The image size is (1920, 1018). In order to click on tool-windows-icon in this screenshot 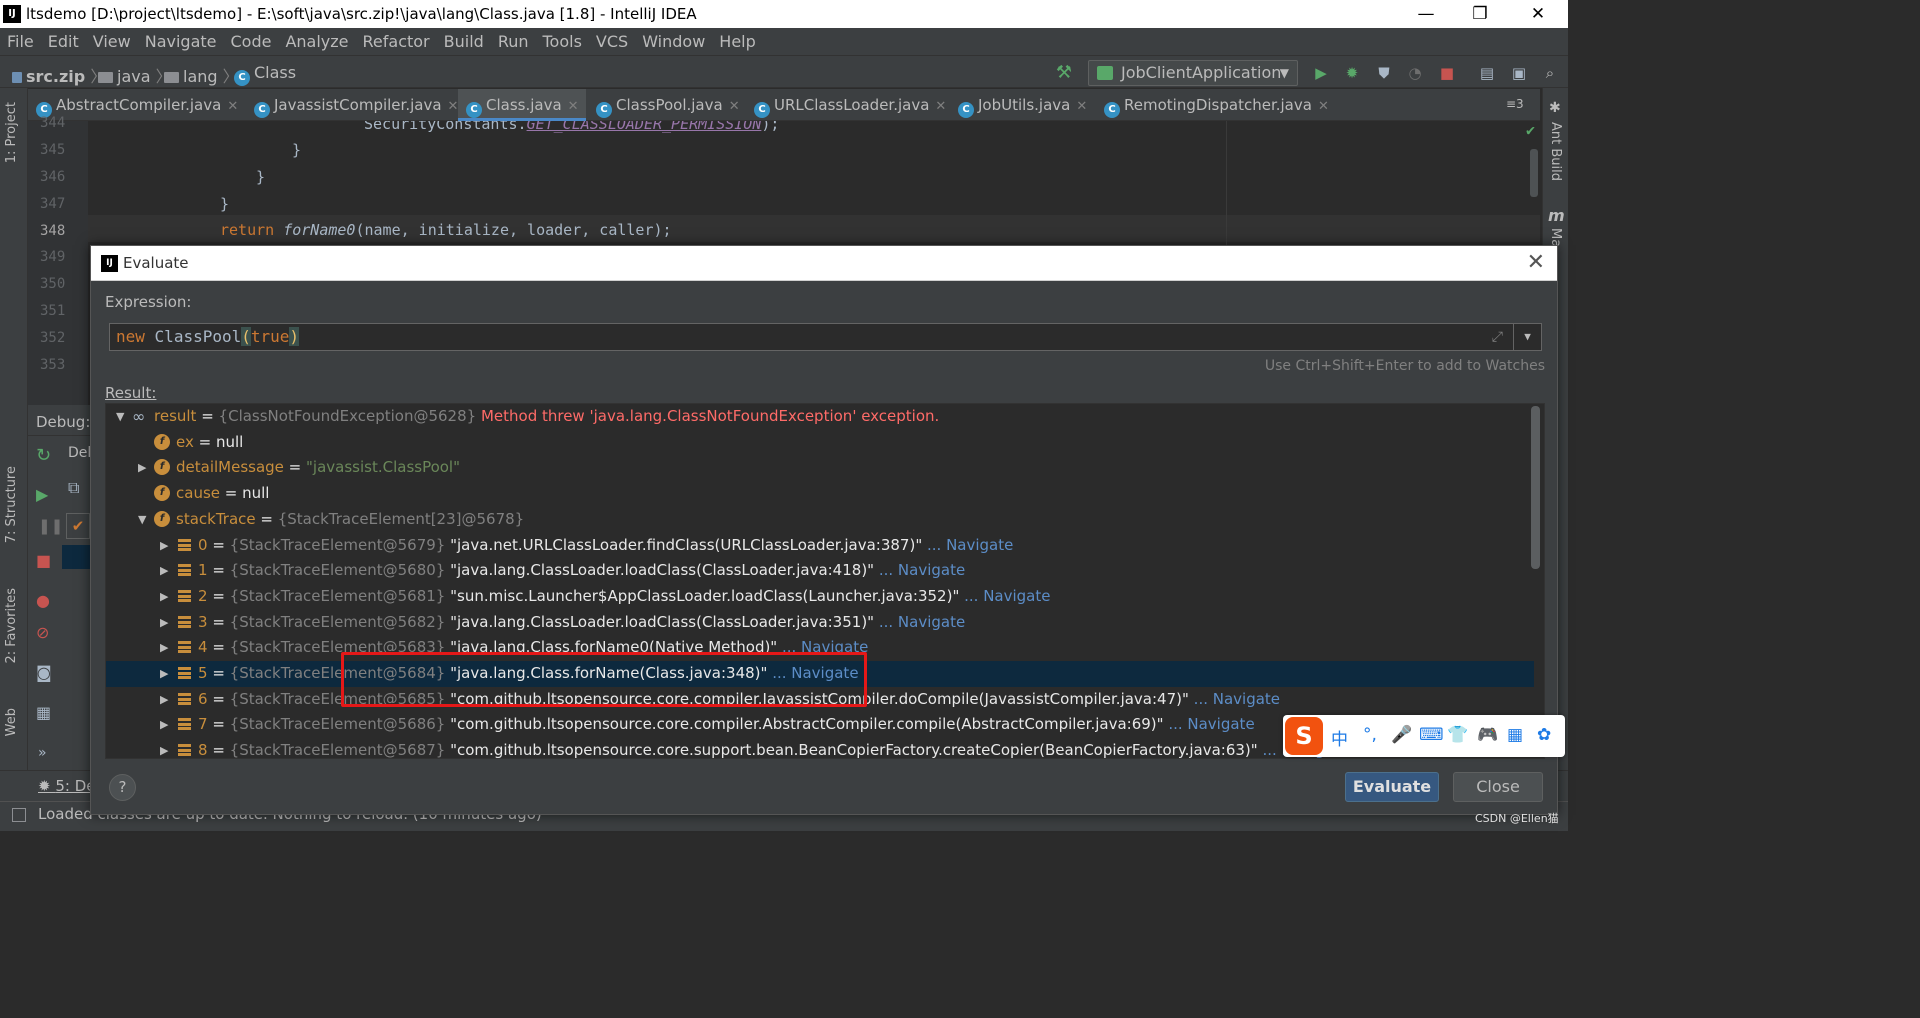, I will do `click(19, 815)`.